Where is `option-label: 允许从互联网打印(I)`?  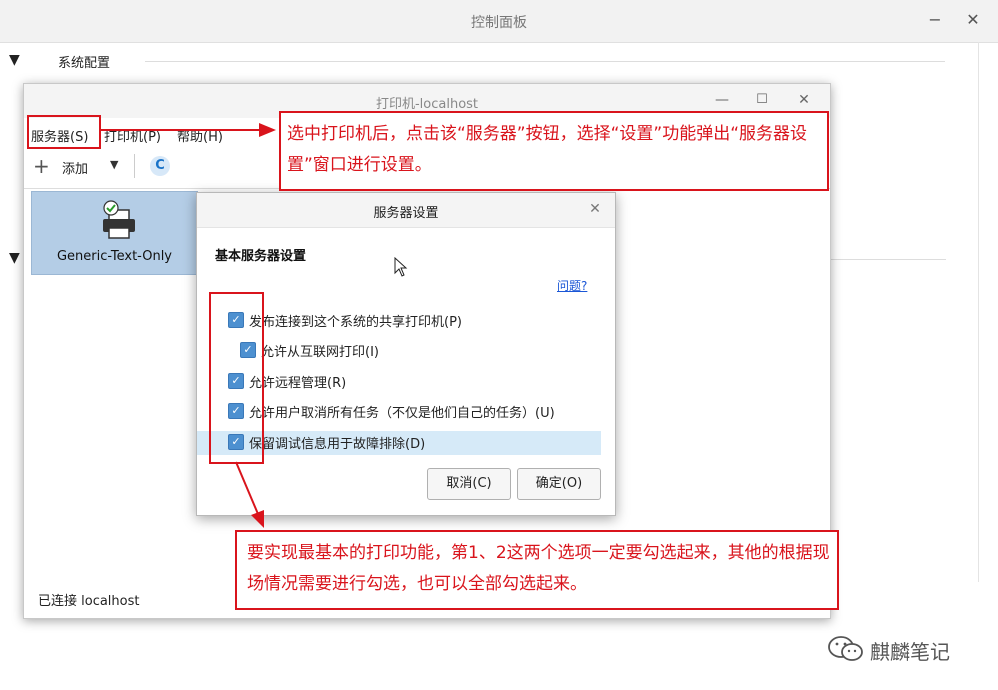 option-label: 允许从互联网打印(I) is located at coordinates (320, 352).